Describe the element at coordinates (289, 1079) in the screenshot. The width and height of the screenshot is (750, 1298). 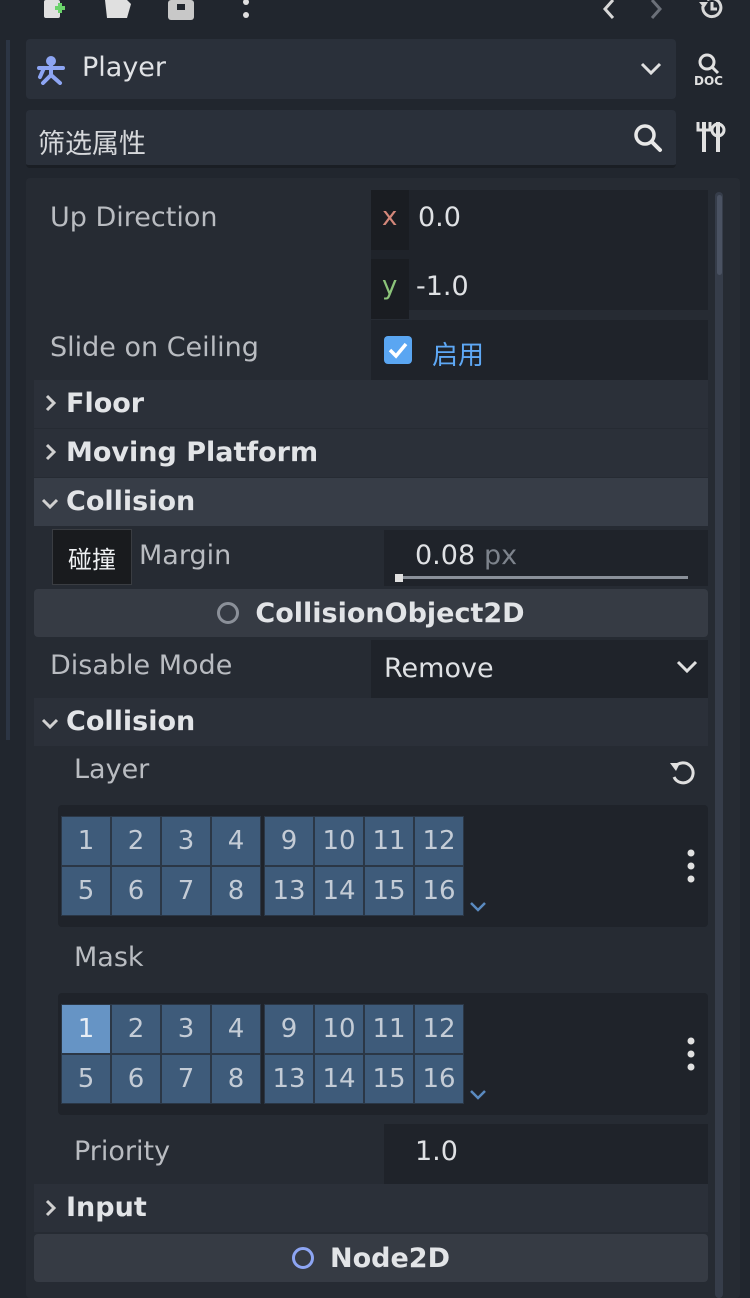
I see `mask-bit-13: 13` at that location.